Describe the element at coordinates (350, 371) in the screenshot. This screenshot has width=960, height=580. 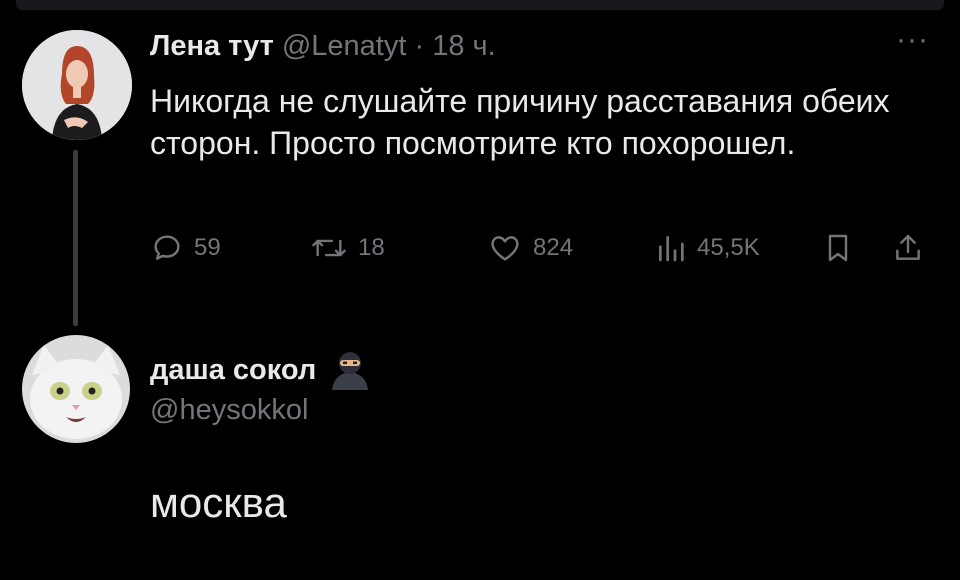
I see `ninja-emoji-icon` at that location.